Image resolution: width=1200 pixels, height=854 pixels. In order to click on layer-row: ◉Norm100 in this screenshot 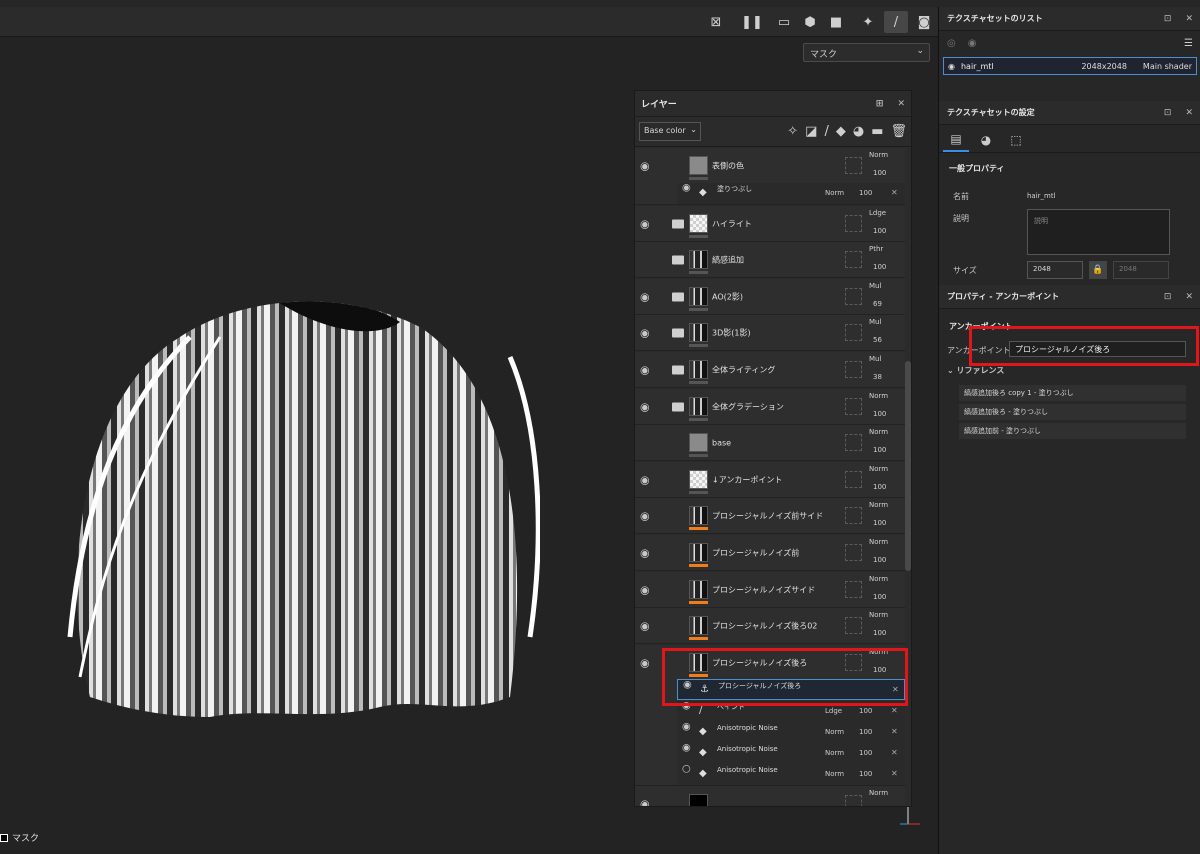, I will do `click(770, 796)`.